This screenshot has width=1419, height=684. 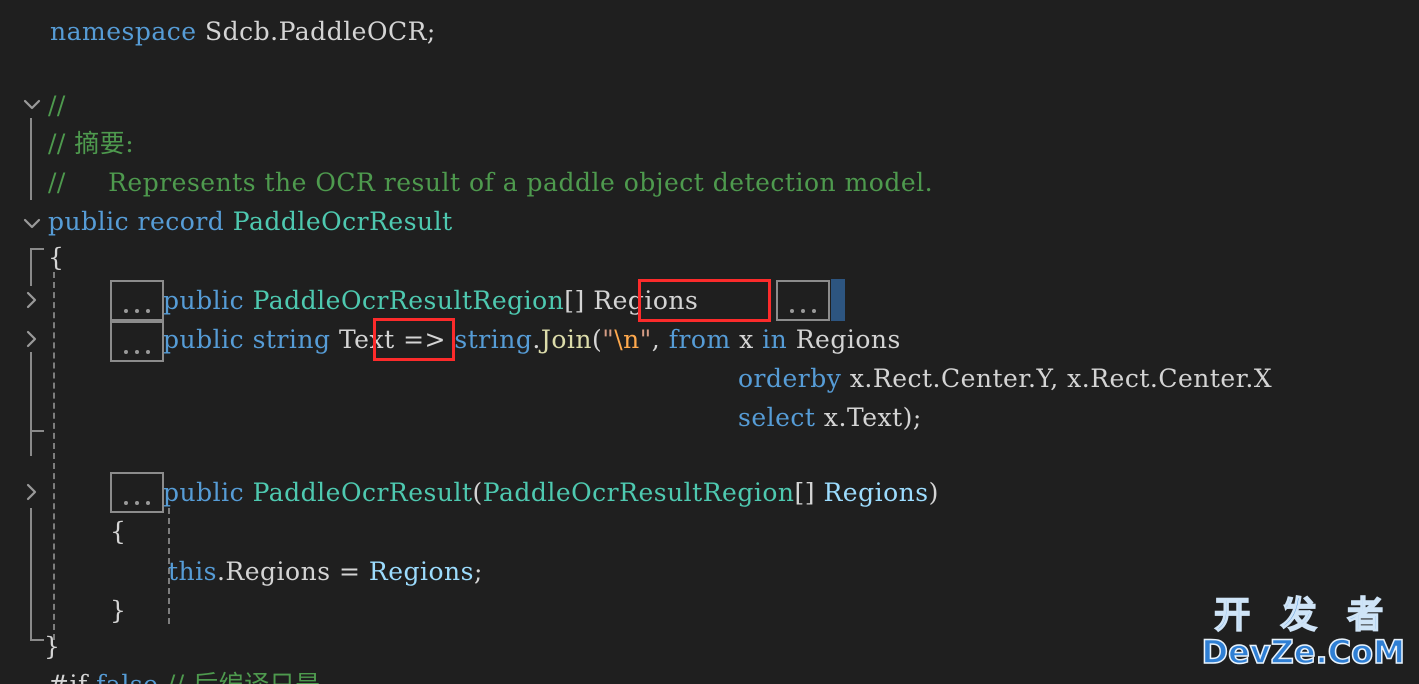 I want to click on code-token: public record, so click(x=140, y=221).